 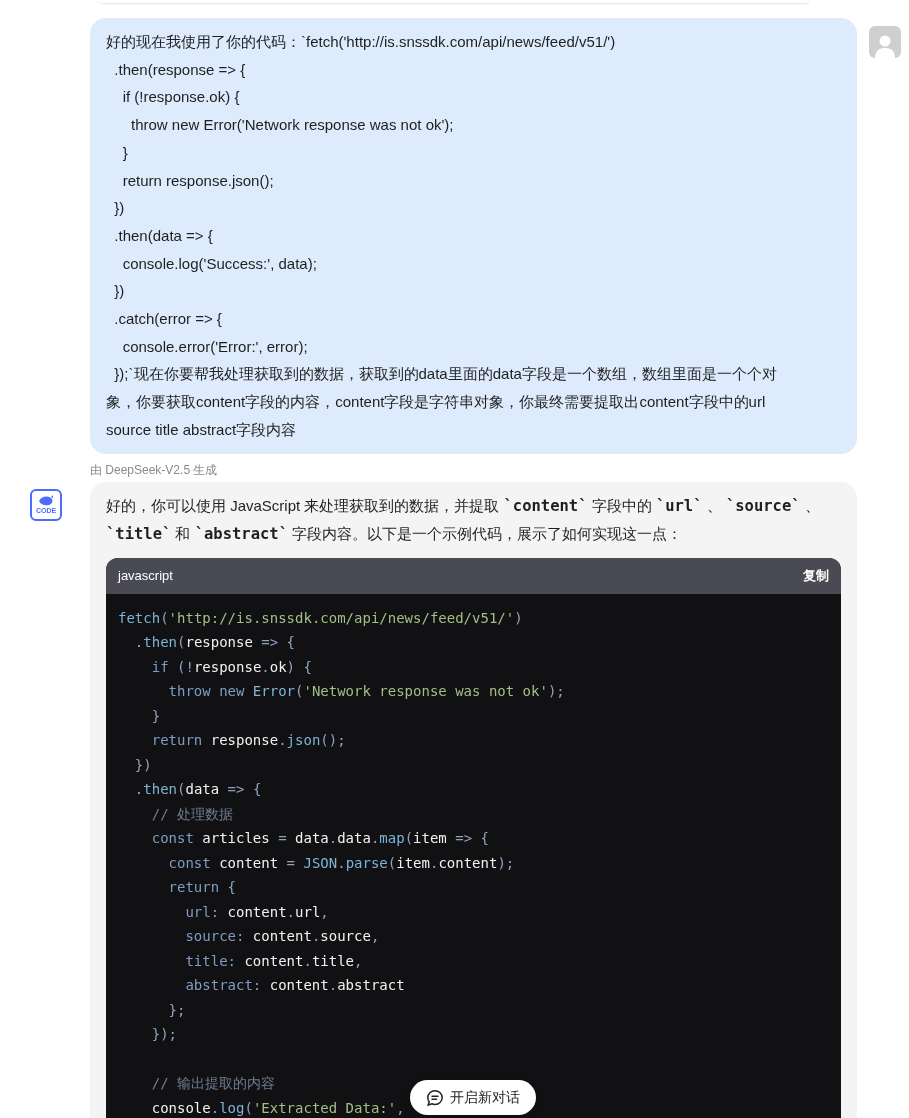 What do you see at coordinates (219, 263) in the screenshot?
I see `message-line: console.log('Success:', data);` at bounding box center [219, 263].